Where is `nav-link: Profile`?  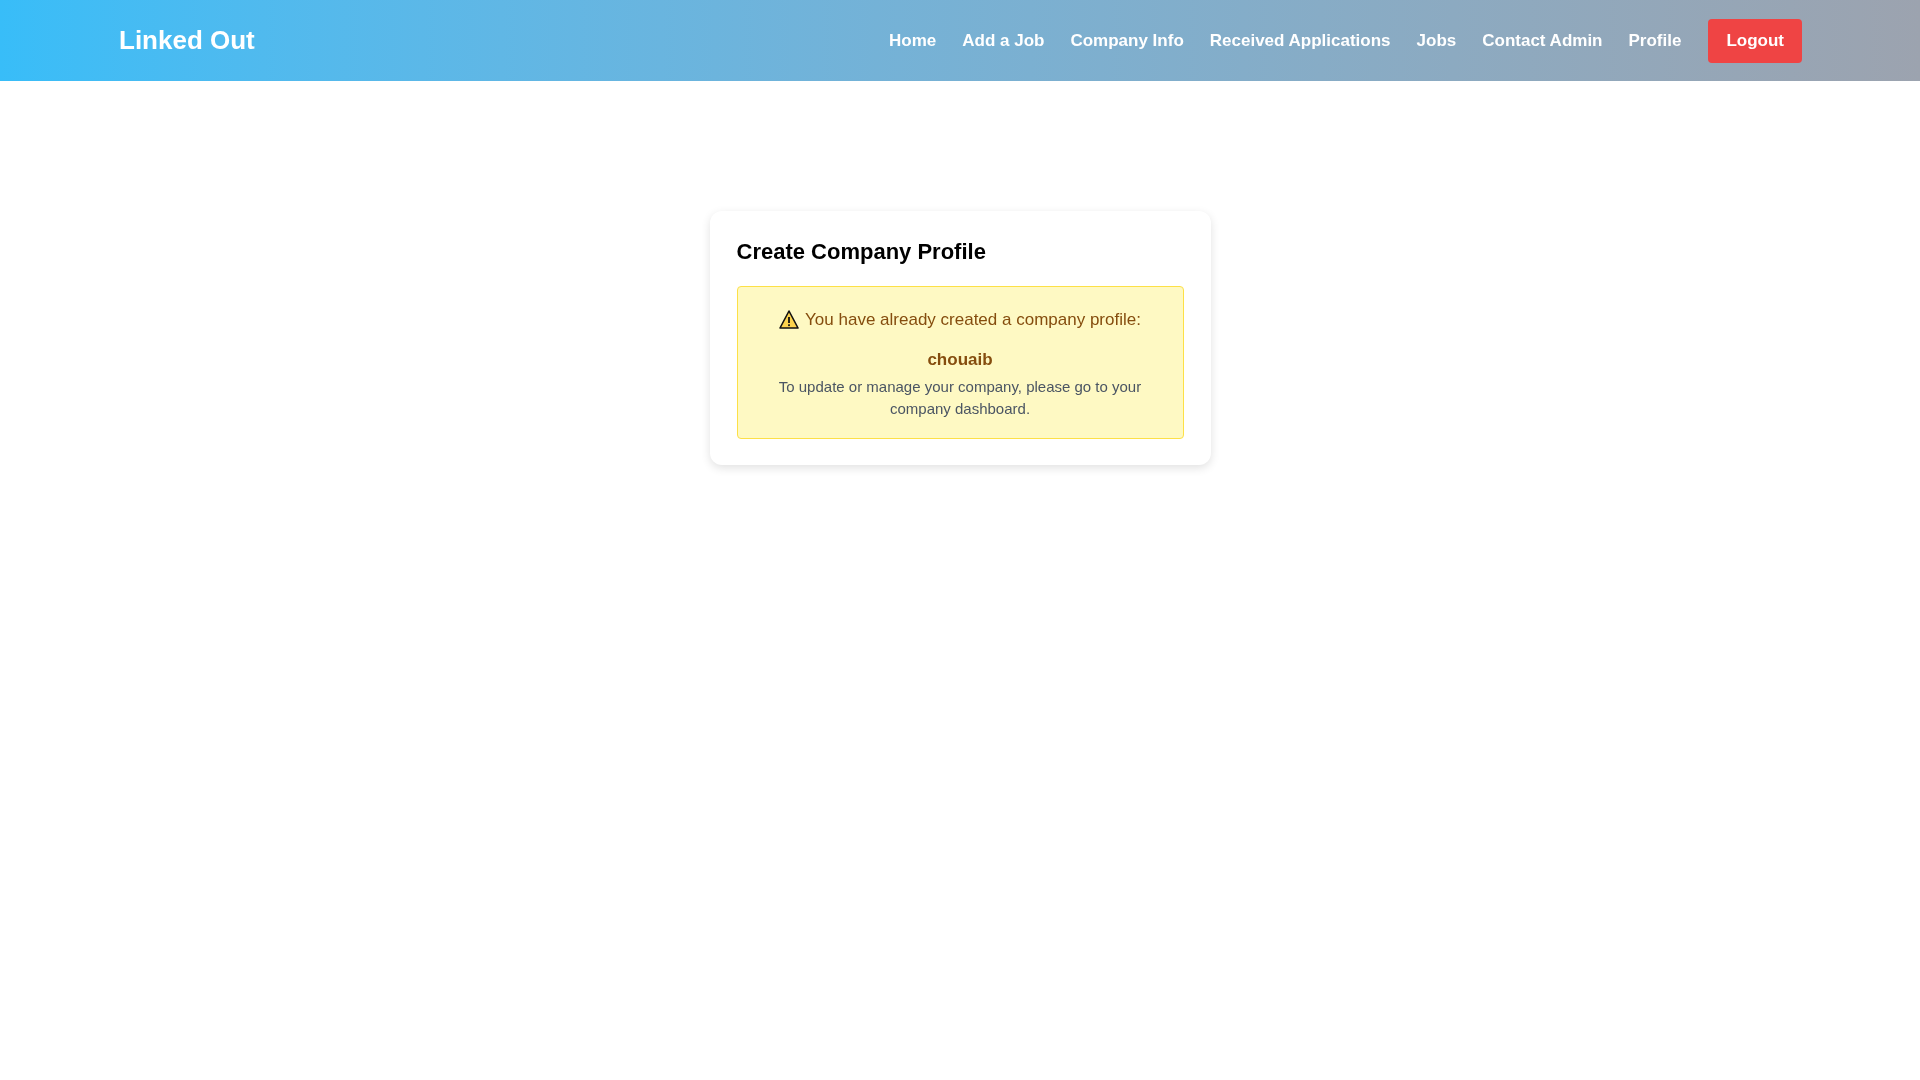 nav-link: Profile is located at coordinates (1655, 40).